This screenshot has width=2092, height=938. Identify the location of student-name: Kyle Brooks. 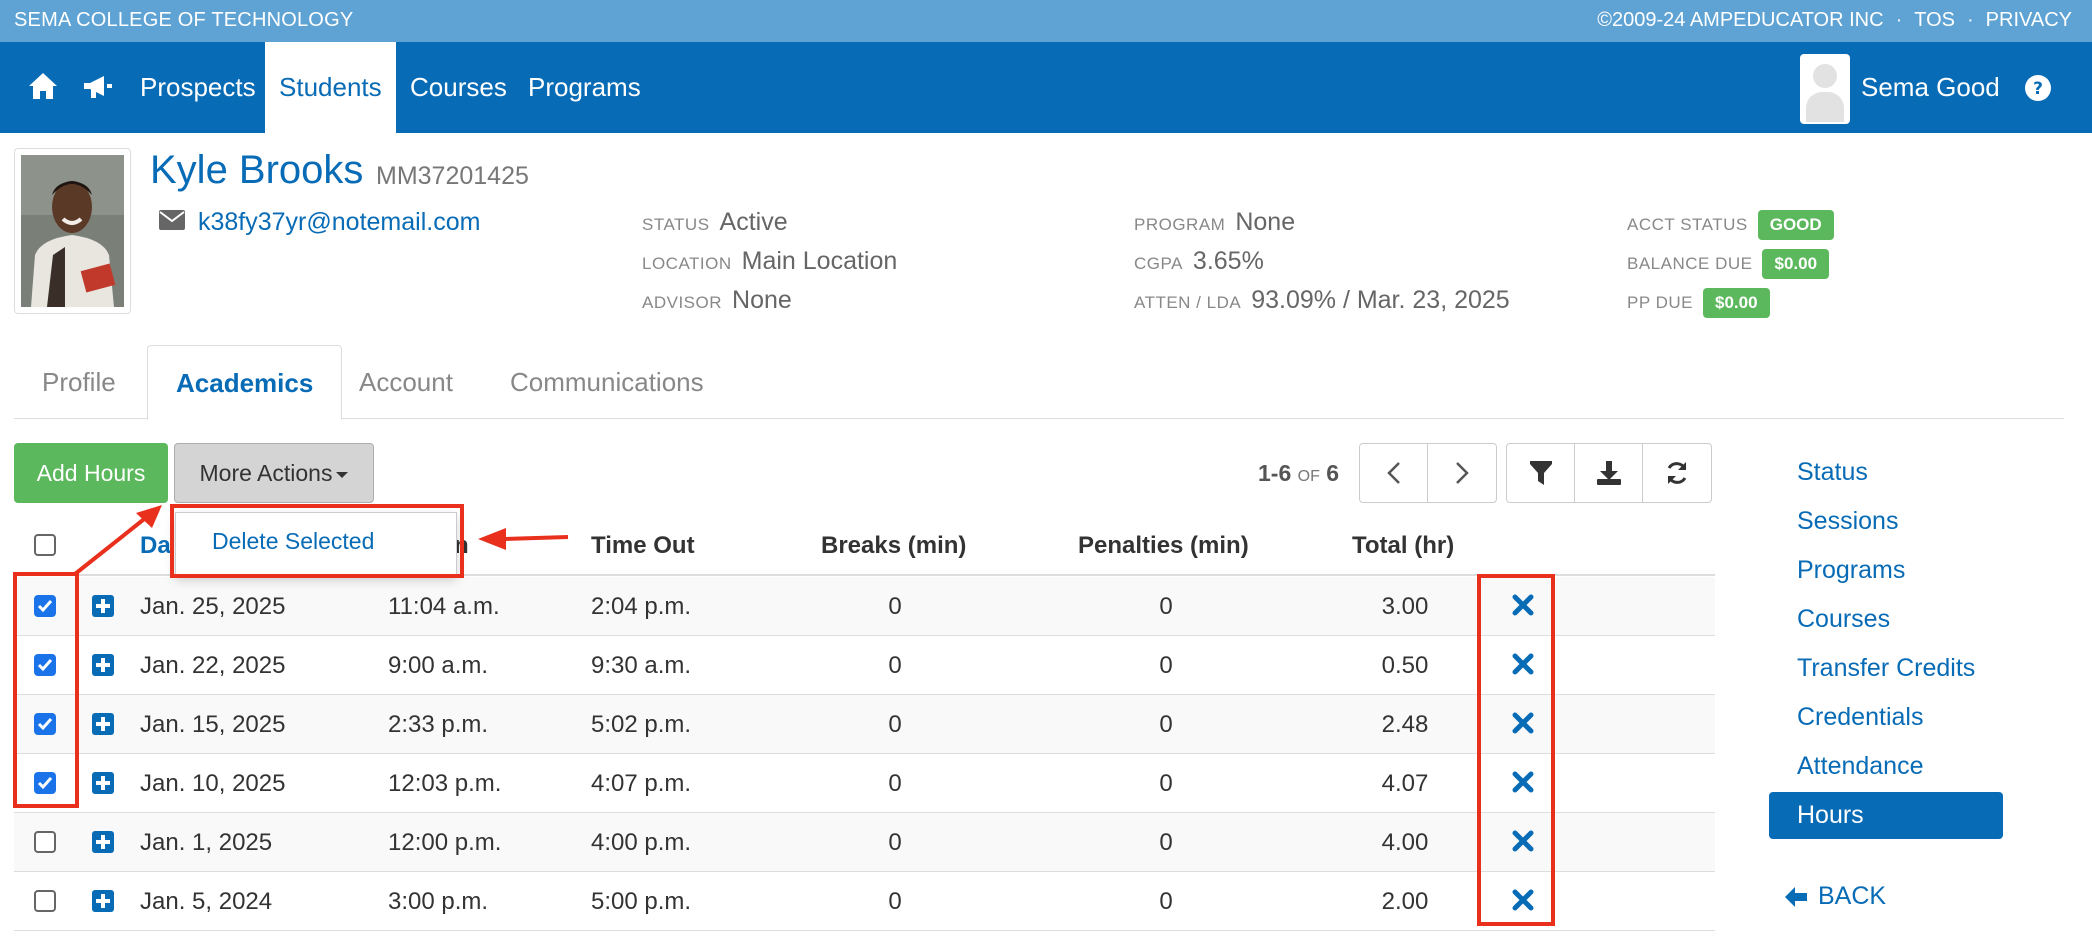
(257, 170).